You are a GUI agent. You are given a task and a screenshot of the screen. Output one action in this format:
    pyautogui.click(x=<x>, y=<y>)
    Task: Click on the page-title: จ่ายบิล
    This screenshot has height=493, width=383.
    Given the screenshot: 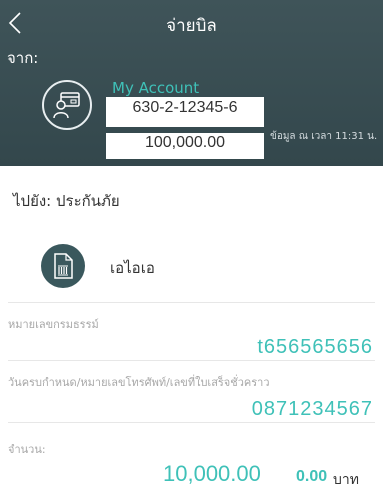 What is the action you would take?
    pyautogui.click(x=191, y=26)
    